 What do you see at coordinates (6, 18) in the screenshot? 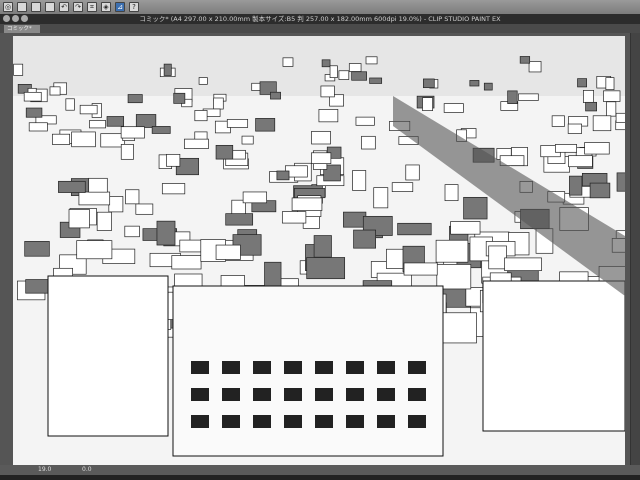
I see `close-icon` at bounding box center [6, 18].